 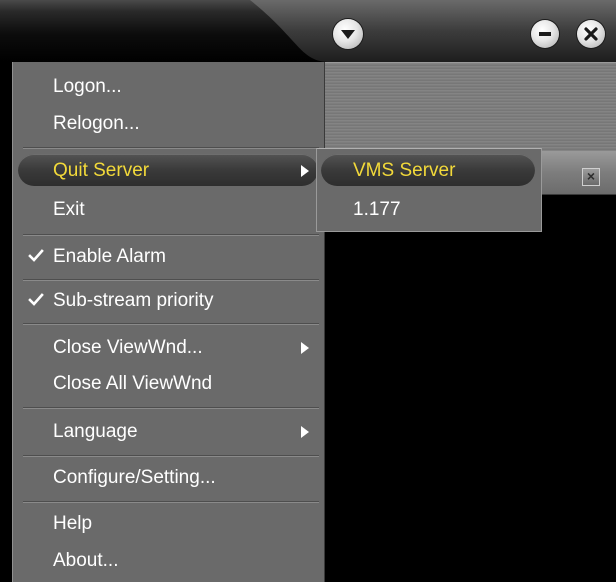 I want to click on title-bar, so click(x=308, y=31).